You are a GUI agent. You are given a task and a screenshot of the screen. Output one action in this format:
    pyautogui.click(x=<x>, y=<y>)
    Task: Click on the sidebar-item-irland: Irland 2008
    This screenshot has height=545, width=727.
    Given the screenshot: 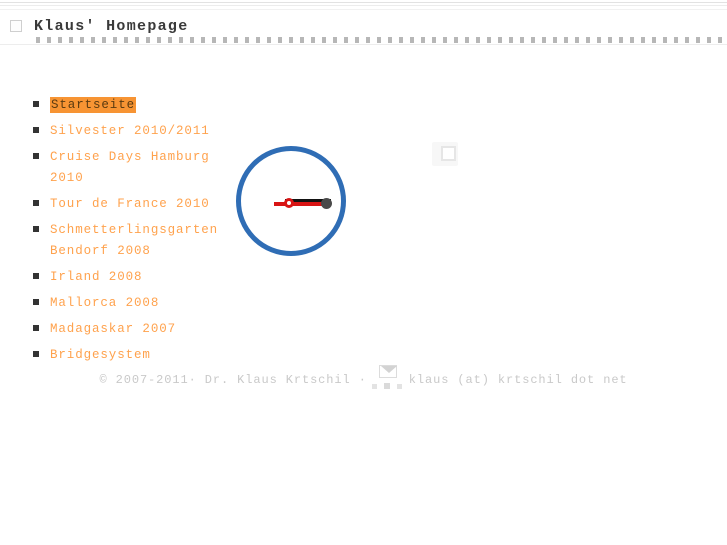 What is the action you would take?
    pyautogui.click(x=133, y=276)
    